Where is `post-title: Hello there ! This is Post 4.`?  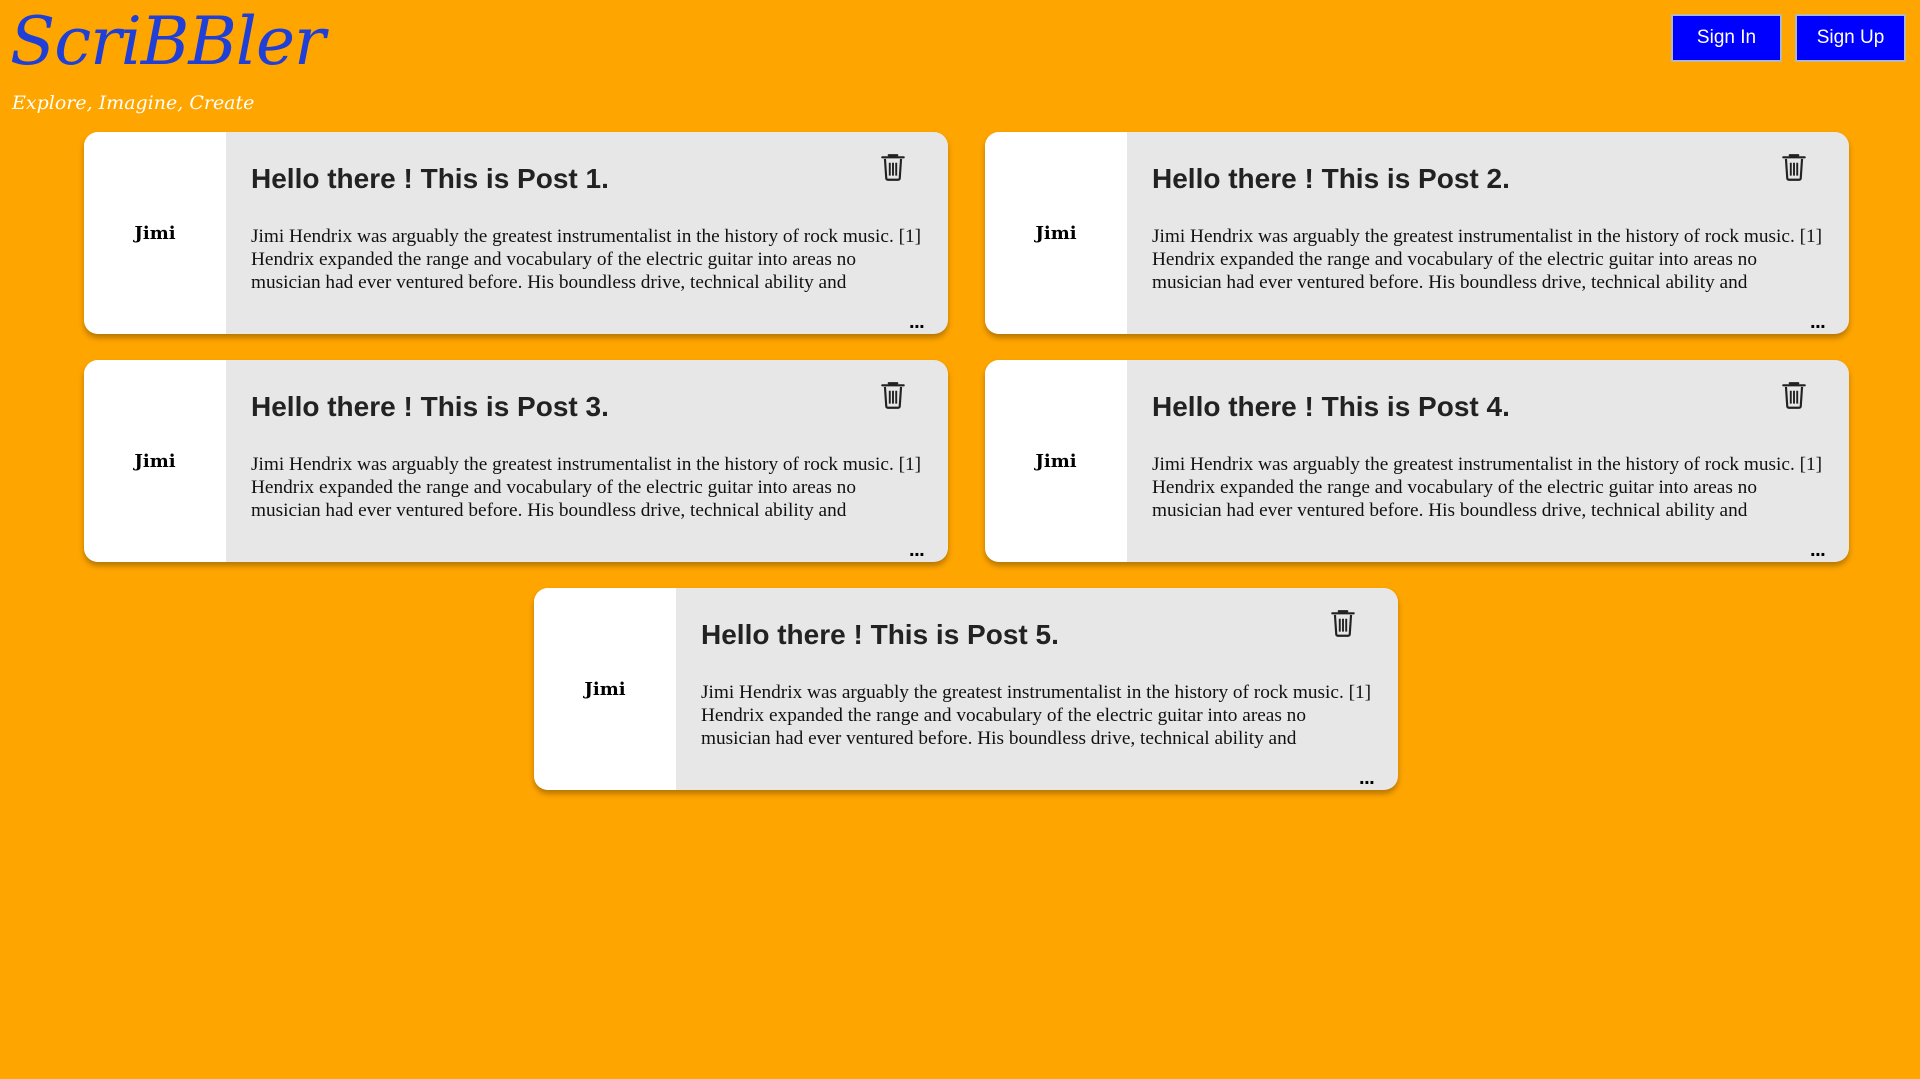 post-title: Hello there ! This is Post 4. is located at coordinates (1331, 407).